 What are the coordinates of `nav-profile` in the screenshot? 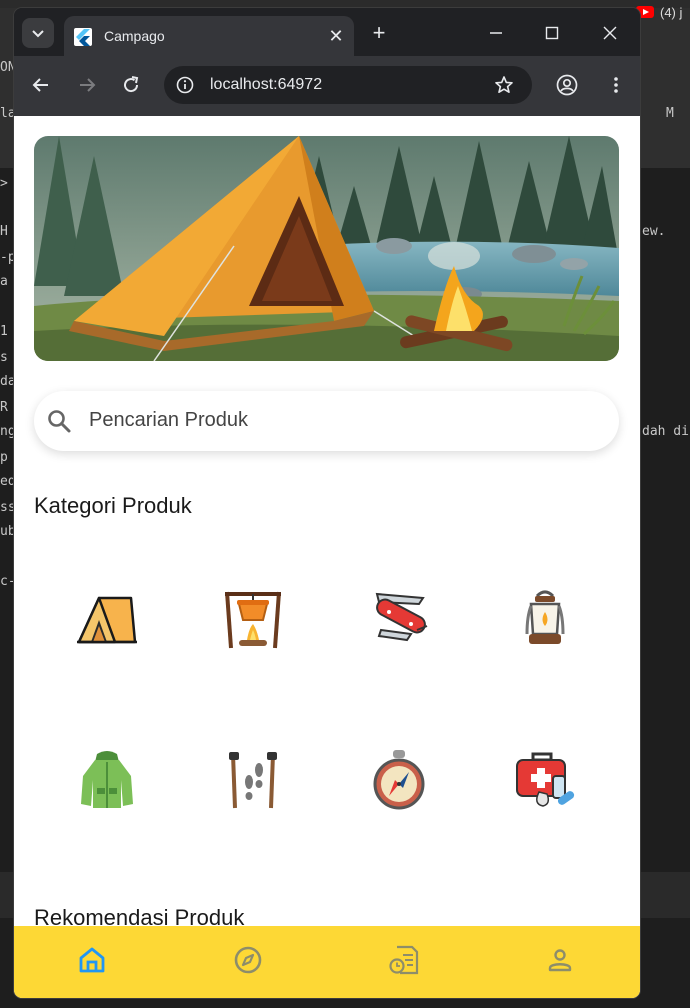 It's located at (560, 960).